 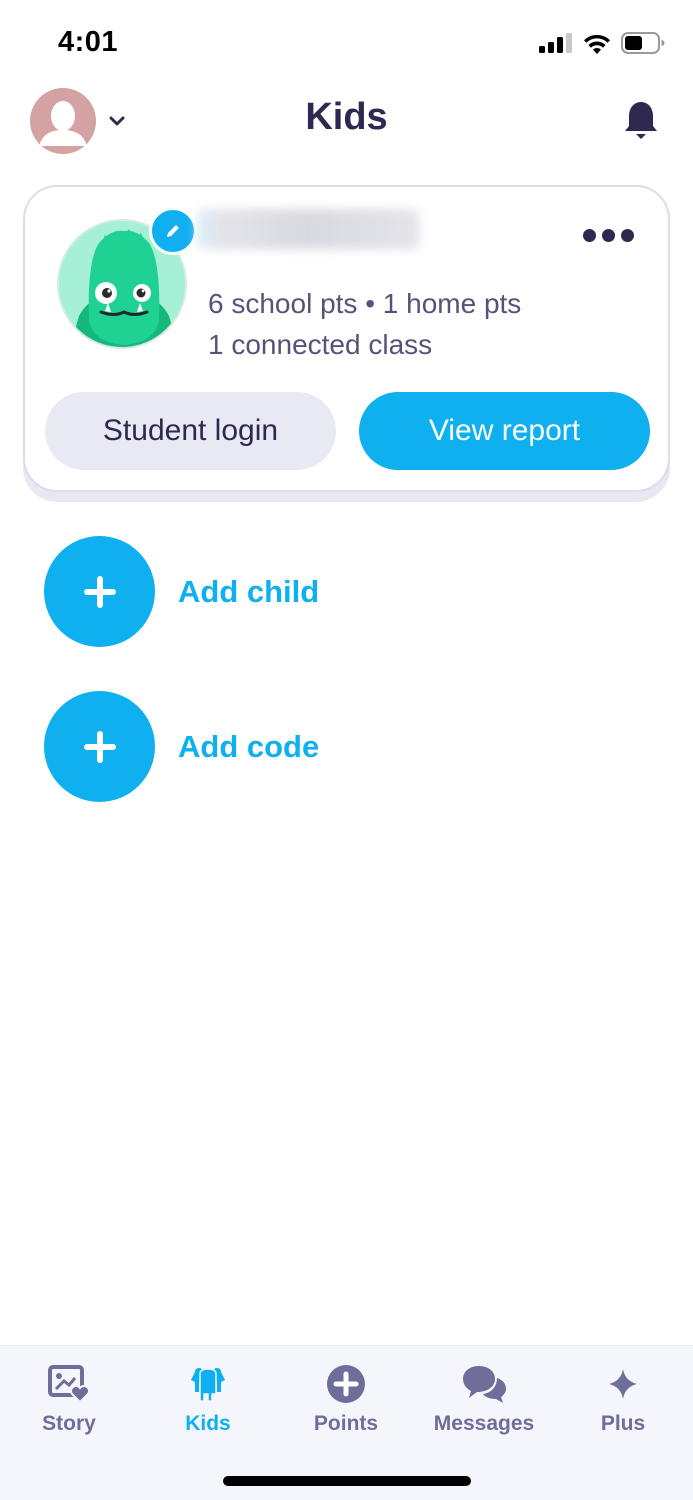 I want to click on status-icons, so click(x=602, y=43).